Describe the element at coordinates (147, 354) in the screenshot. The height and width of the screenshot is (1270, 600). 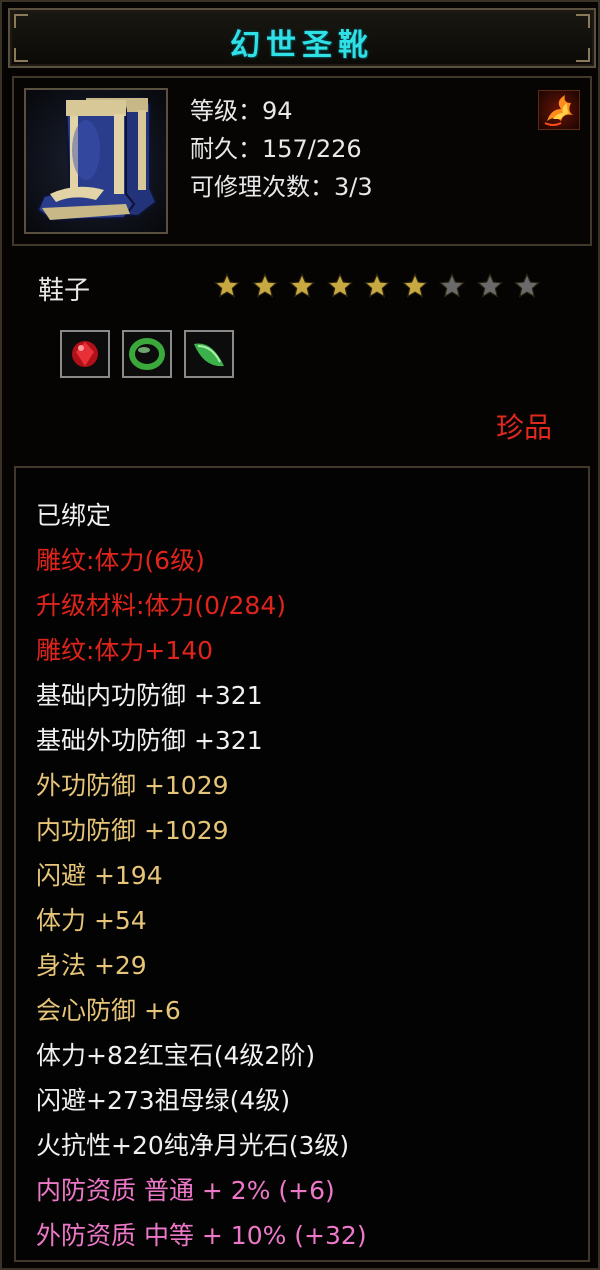
I see `green-ring-gem-icon` at that location.